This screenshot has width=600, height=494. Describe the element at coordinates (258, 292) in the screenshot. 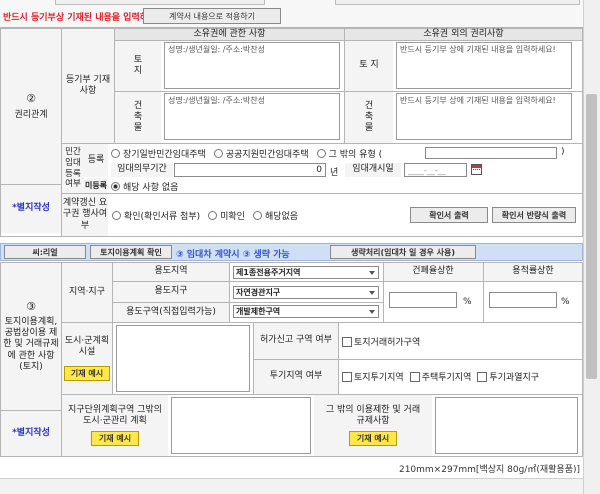

I see `use-district-value: 자연경관지구` at that location.